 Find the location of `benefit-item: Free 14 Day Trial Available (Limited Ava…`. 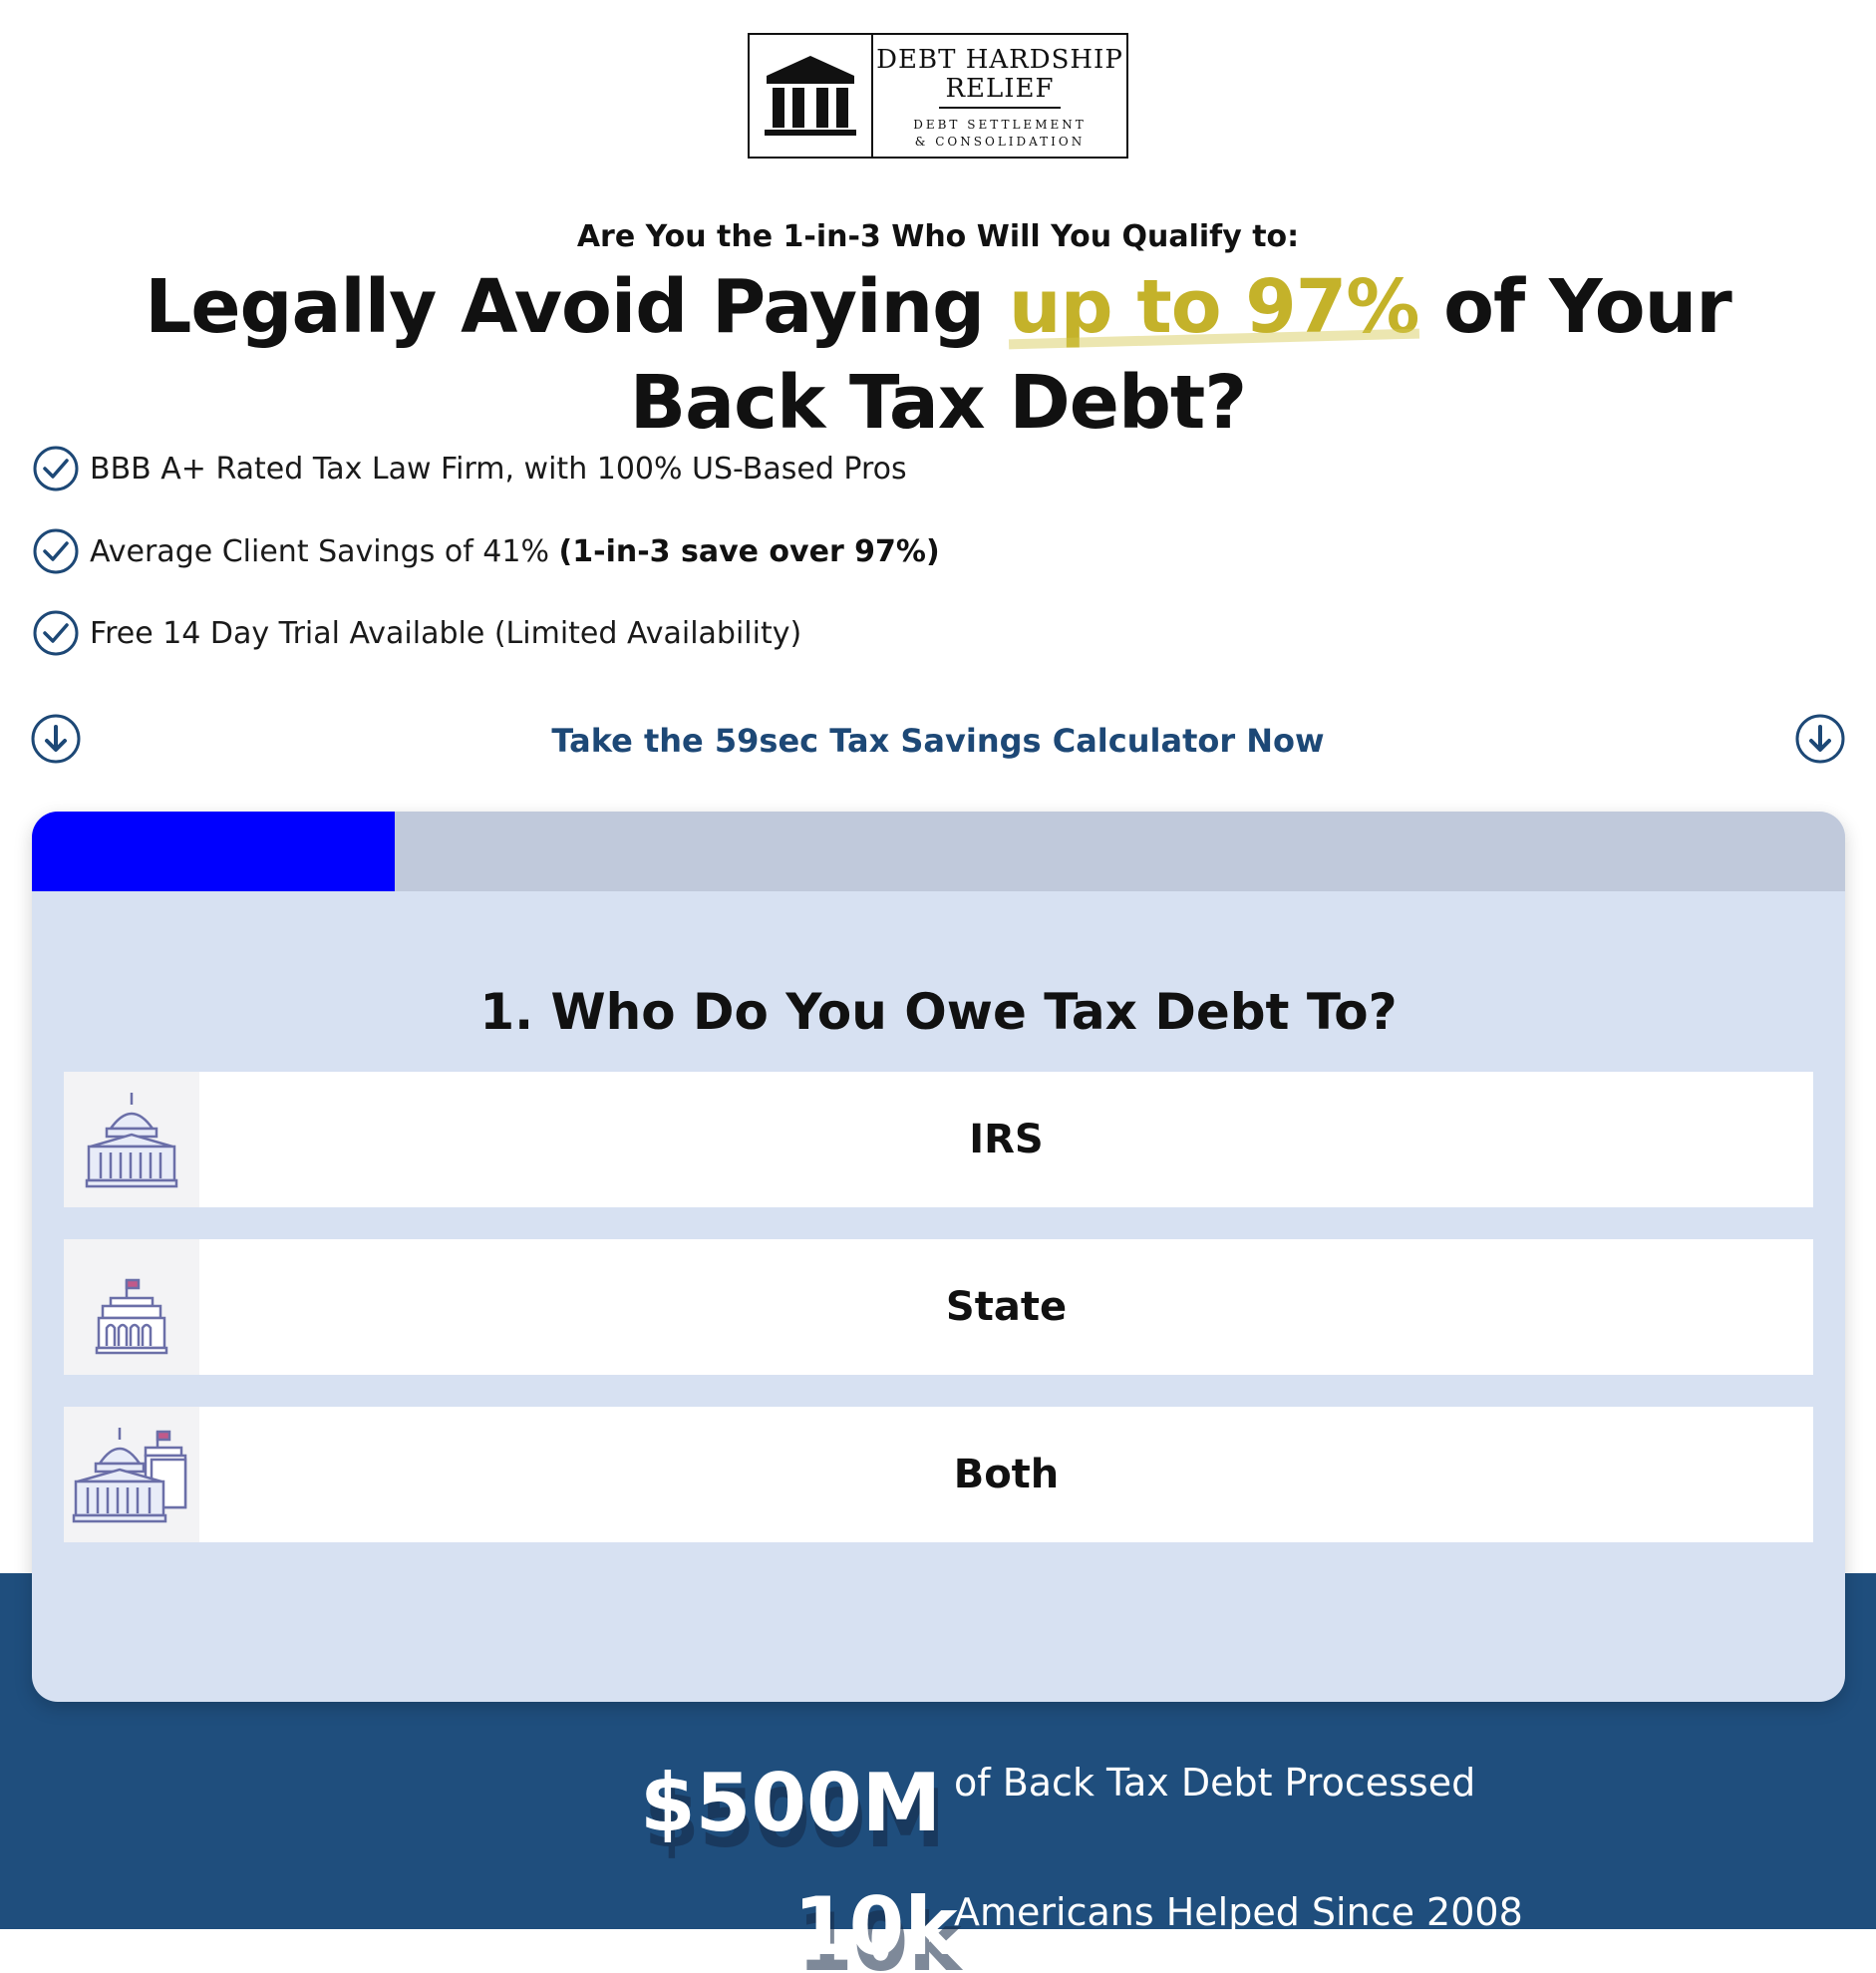

benefit-item: Free 14 Day Trial Available (Limited Ava… is located at coordinates (416, 633).